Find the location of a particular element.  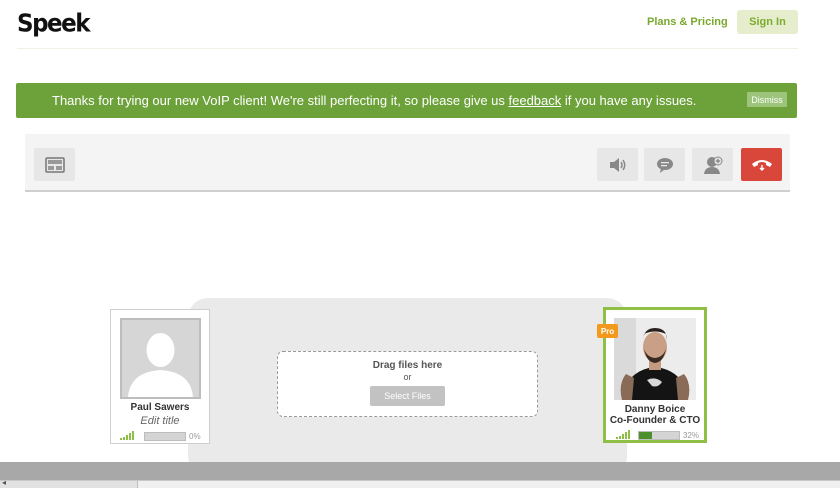

end-call-button is located at coordinates (761, 164).